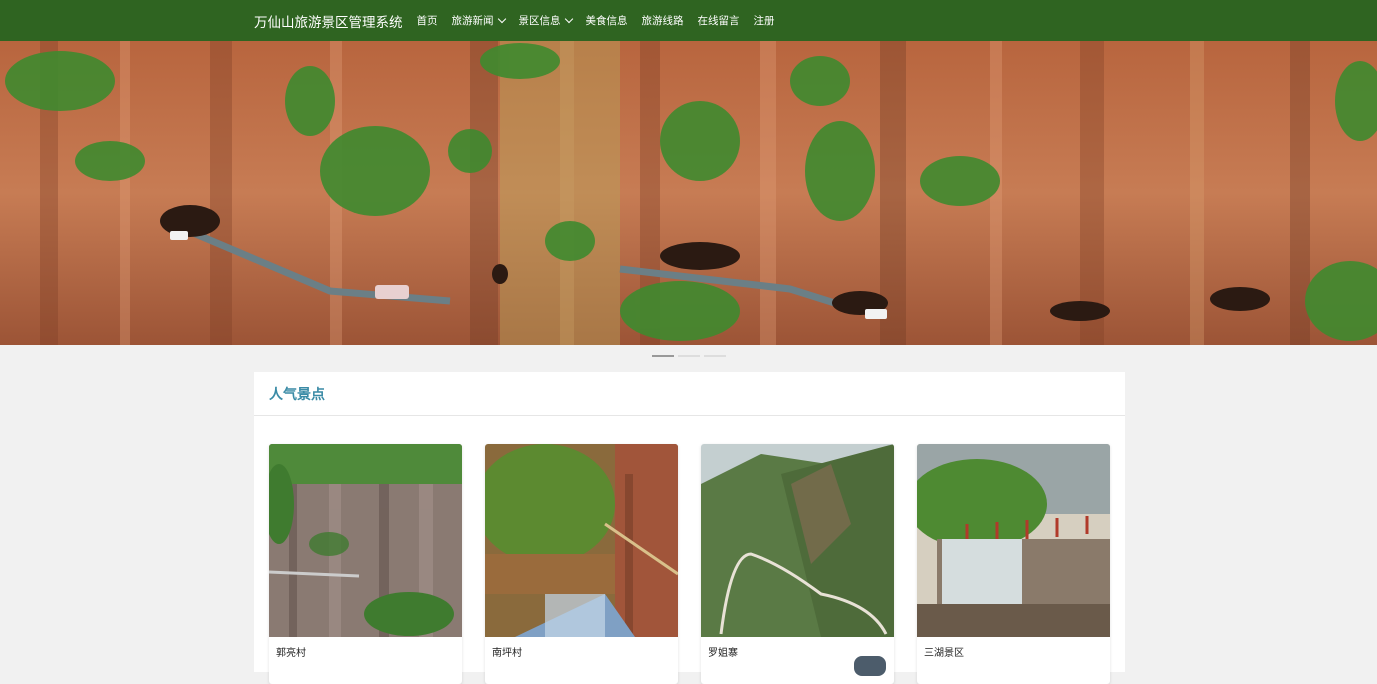 This screenshot has width=1377, height=684. I want to click on nav-item-home: 首页, so click(427, 20).